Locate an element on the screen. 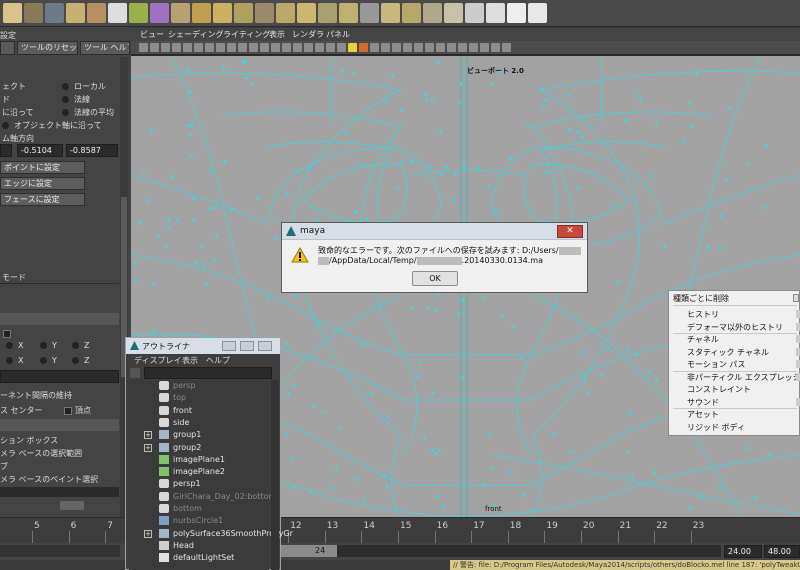 This screenshot has width=800, height=570. menu-item: デフォーマ以外のヒストリ is located at coordinates (735, 327).